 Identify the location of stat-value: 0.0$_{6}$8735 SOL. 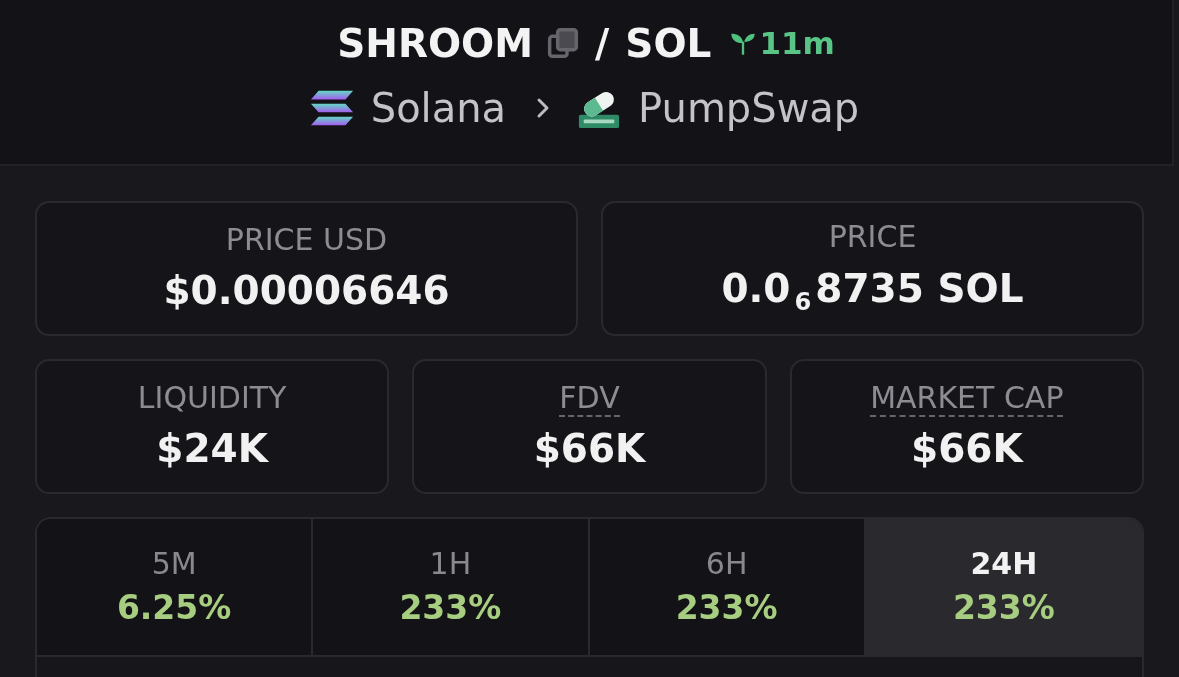
(872, 291).